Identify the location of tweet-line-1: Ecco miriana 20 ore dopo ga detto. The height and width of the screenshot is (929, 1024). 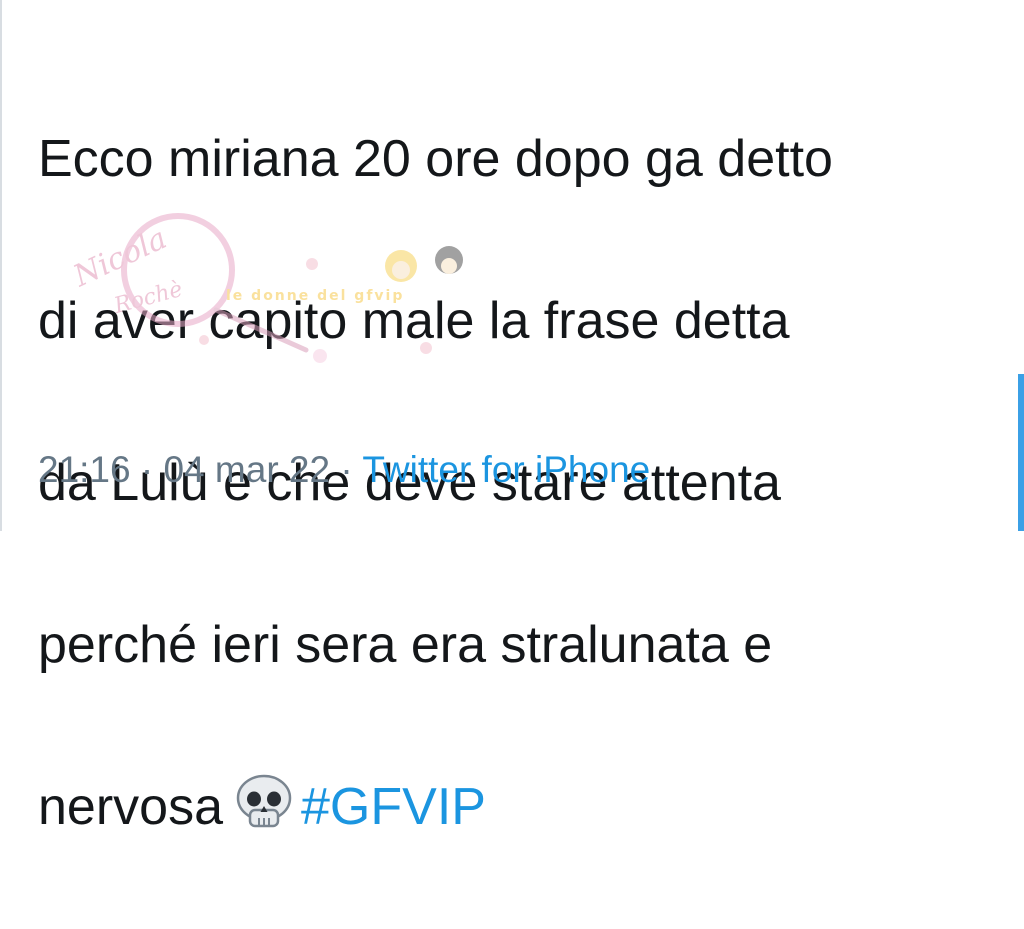
(435, 159).